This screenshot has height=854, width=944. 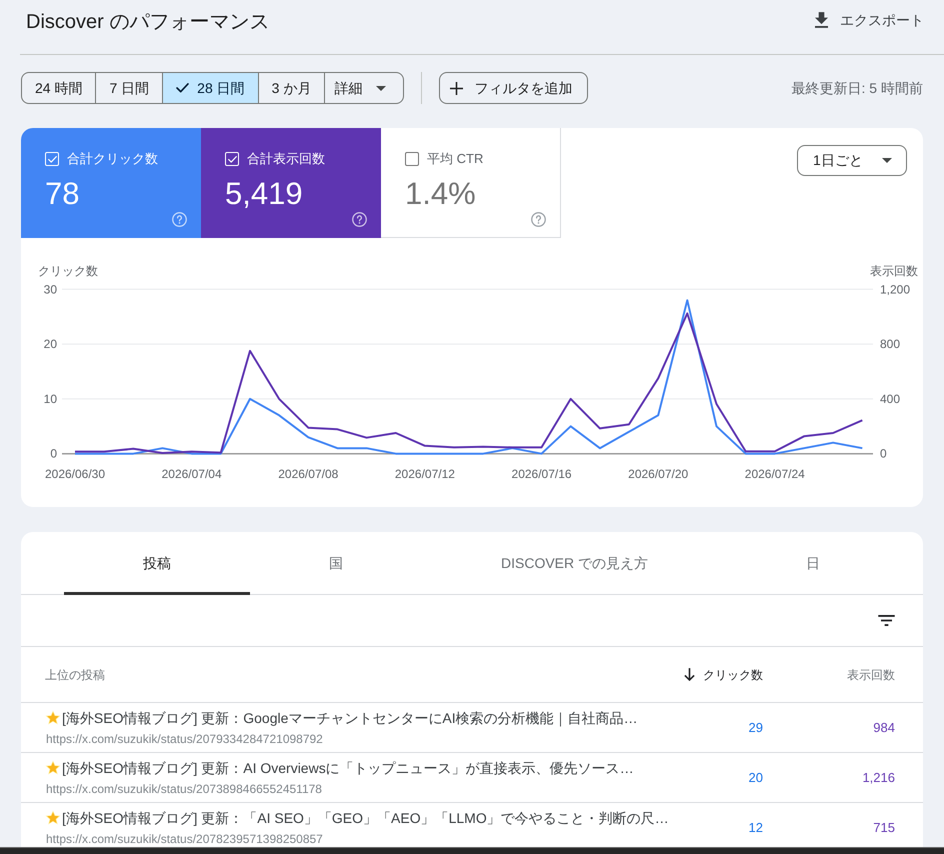 What do you see at coordinates (733, 675) in the screenshot?
I see `column-header: クリック数` at bounding box center [733, 675].